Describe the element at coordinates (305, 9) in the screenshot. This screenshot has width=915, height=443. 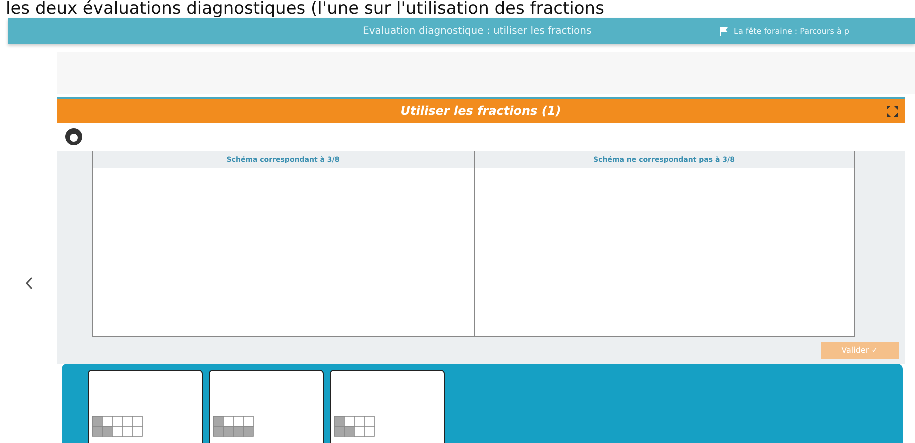
I see `caption-text: les deux évaluations diagnostiques (l'une sur l'utilisation des fractions` at that location.